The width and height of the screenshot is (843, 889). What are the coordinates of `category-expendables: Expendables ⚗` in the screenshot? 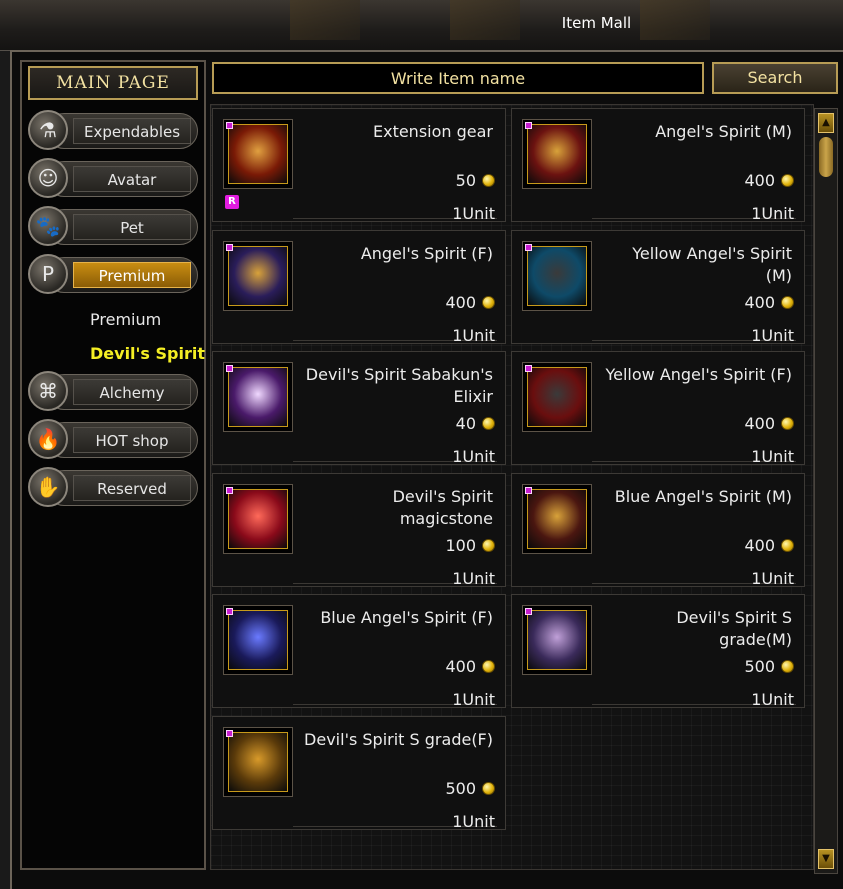 It's located at (113, 131).